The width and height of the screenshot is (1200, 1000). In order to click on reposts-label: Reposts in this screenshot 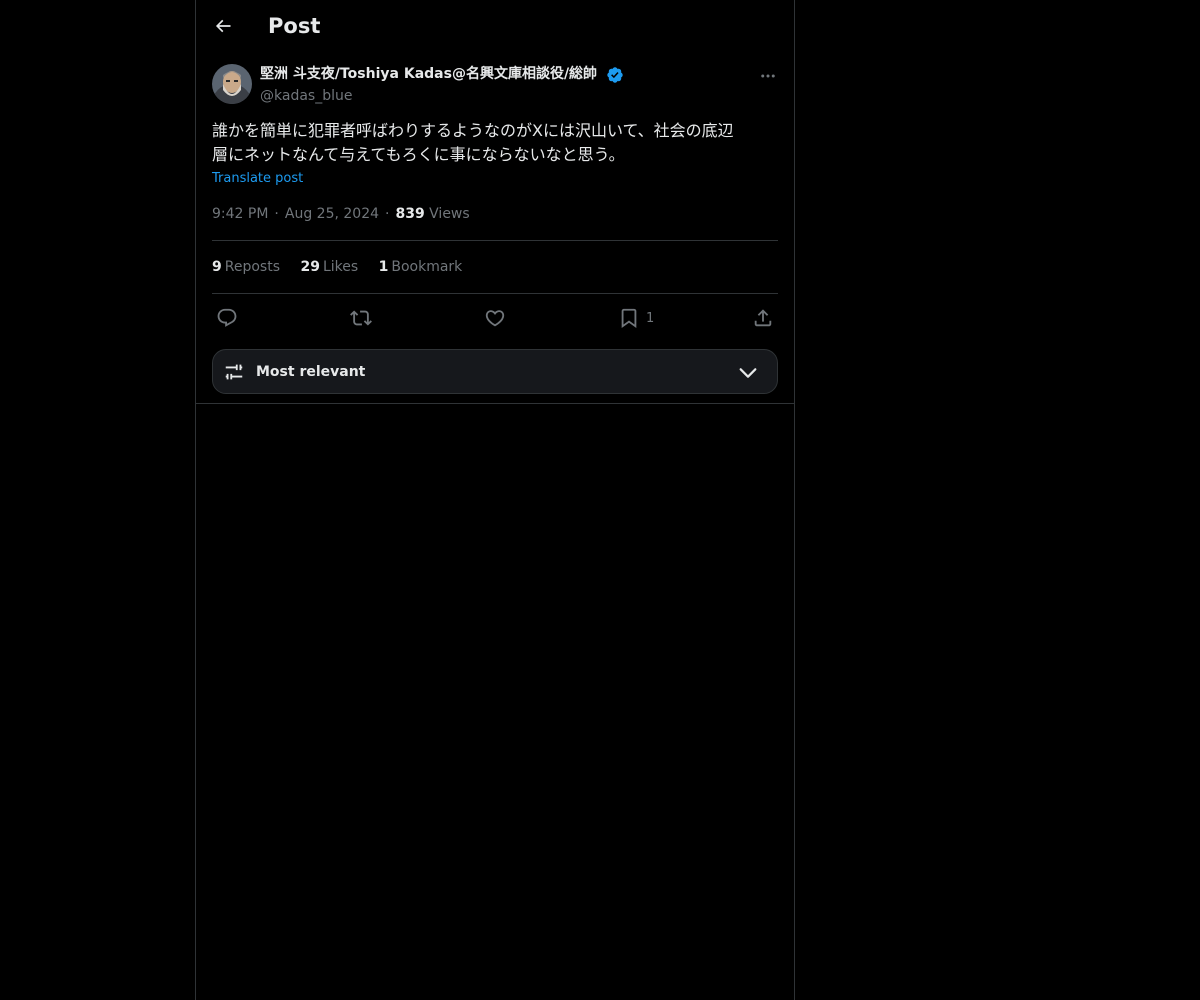, I will do `click(252, 267)`.